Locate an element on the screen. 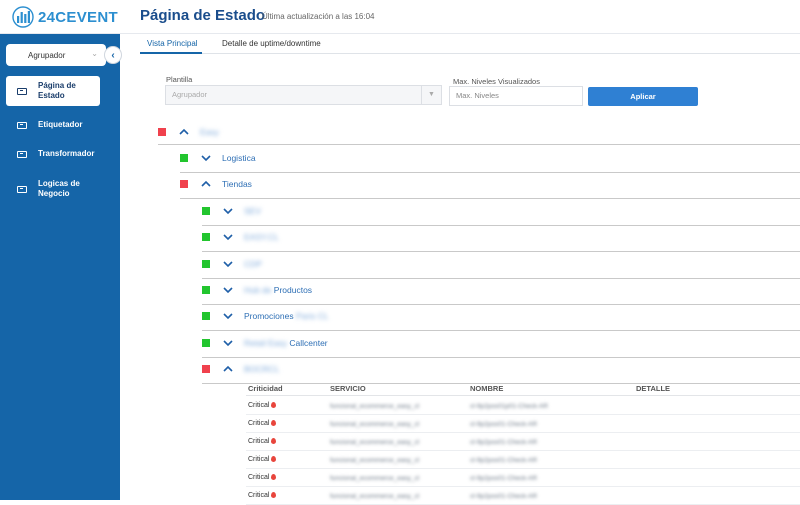  max-niveles-label: Max. Niveles Visualizados is located at coordinates (496, 81).